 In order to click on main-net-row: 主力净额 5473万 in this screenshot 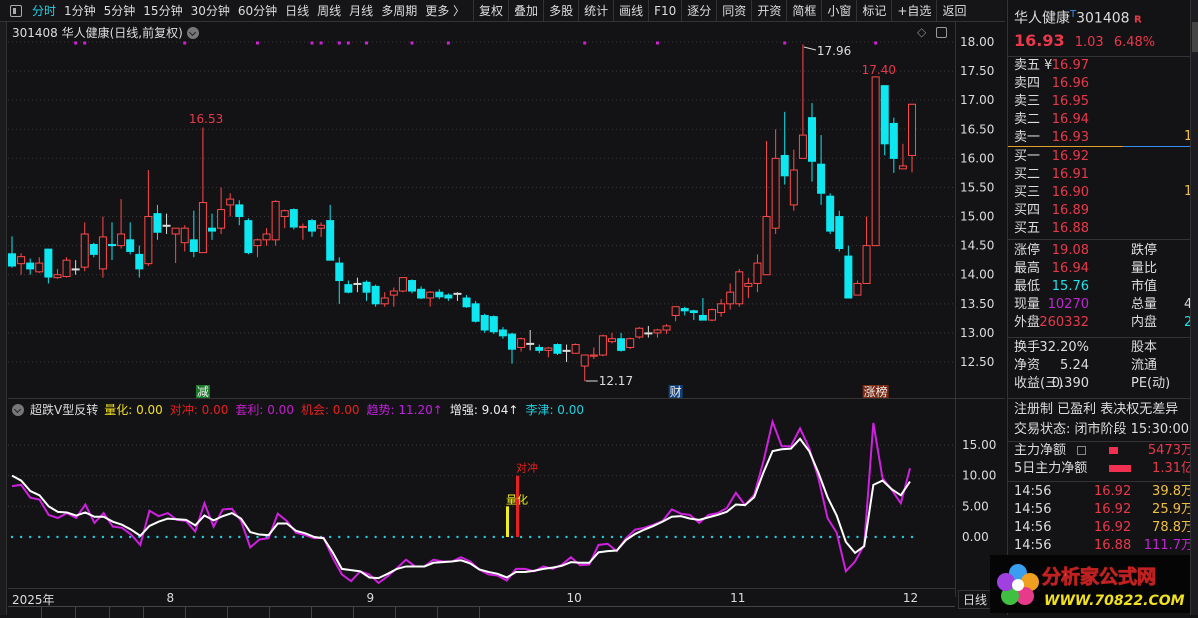, I will do `click(1104, 451)`.